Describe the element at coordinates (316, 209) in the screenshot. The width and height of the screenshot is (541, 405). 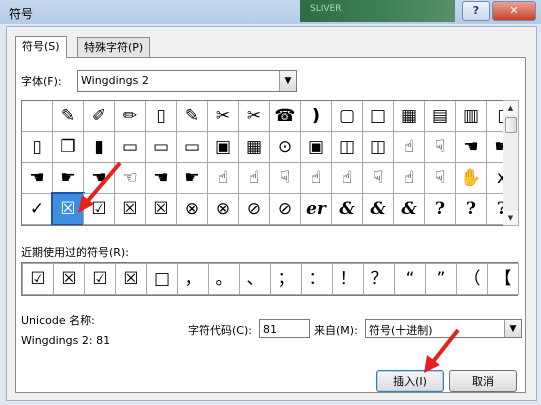
I see `symbol-cell: er` at that location.